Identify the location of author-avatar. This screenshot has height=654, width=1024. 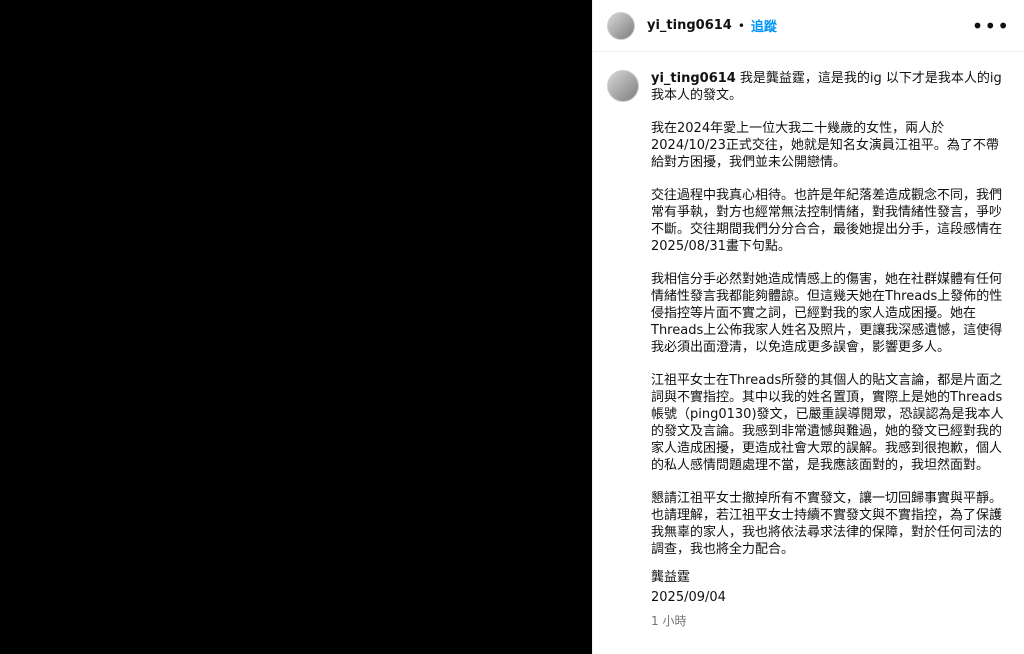
(621, 25).